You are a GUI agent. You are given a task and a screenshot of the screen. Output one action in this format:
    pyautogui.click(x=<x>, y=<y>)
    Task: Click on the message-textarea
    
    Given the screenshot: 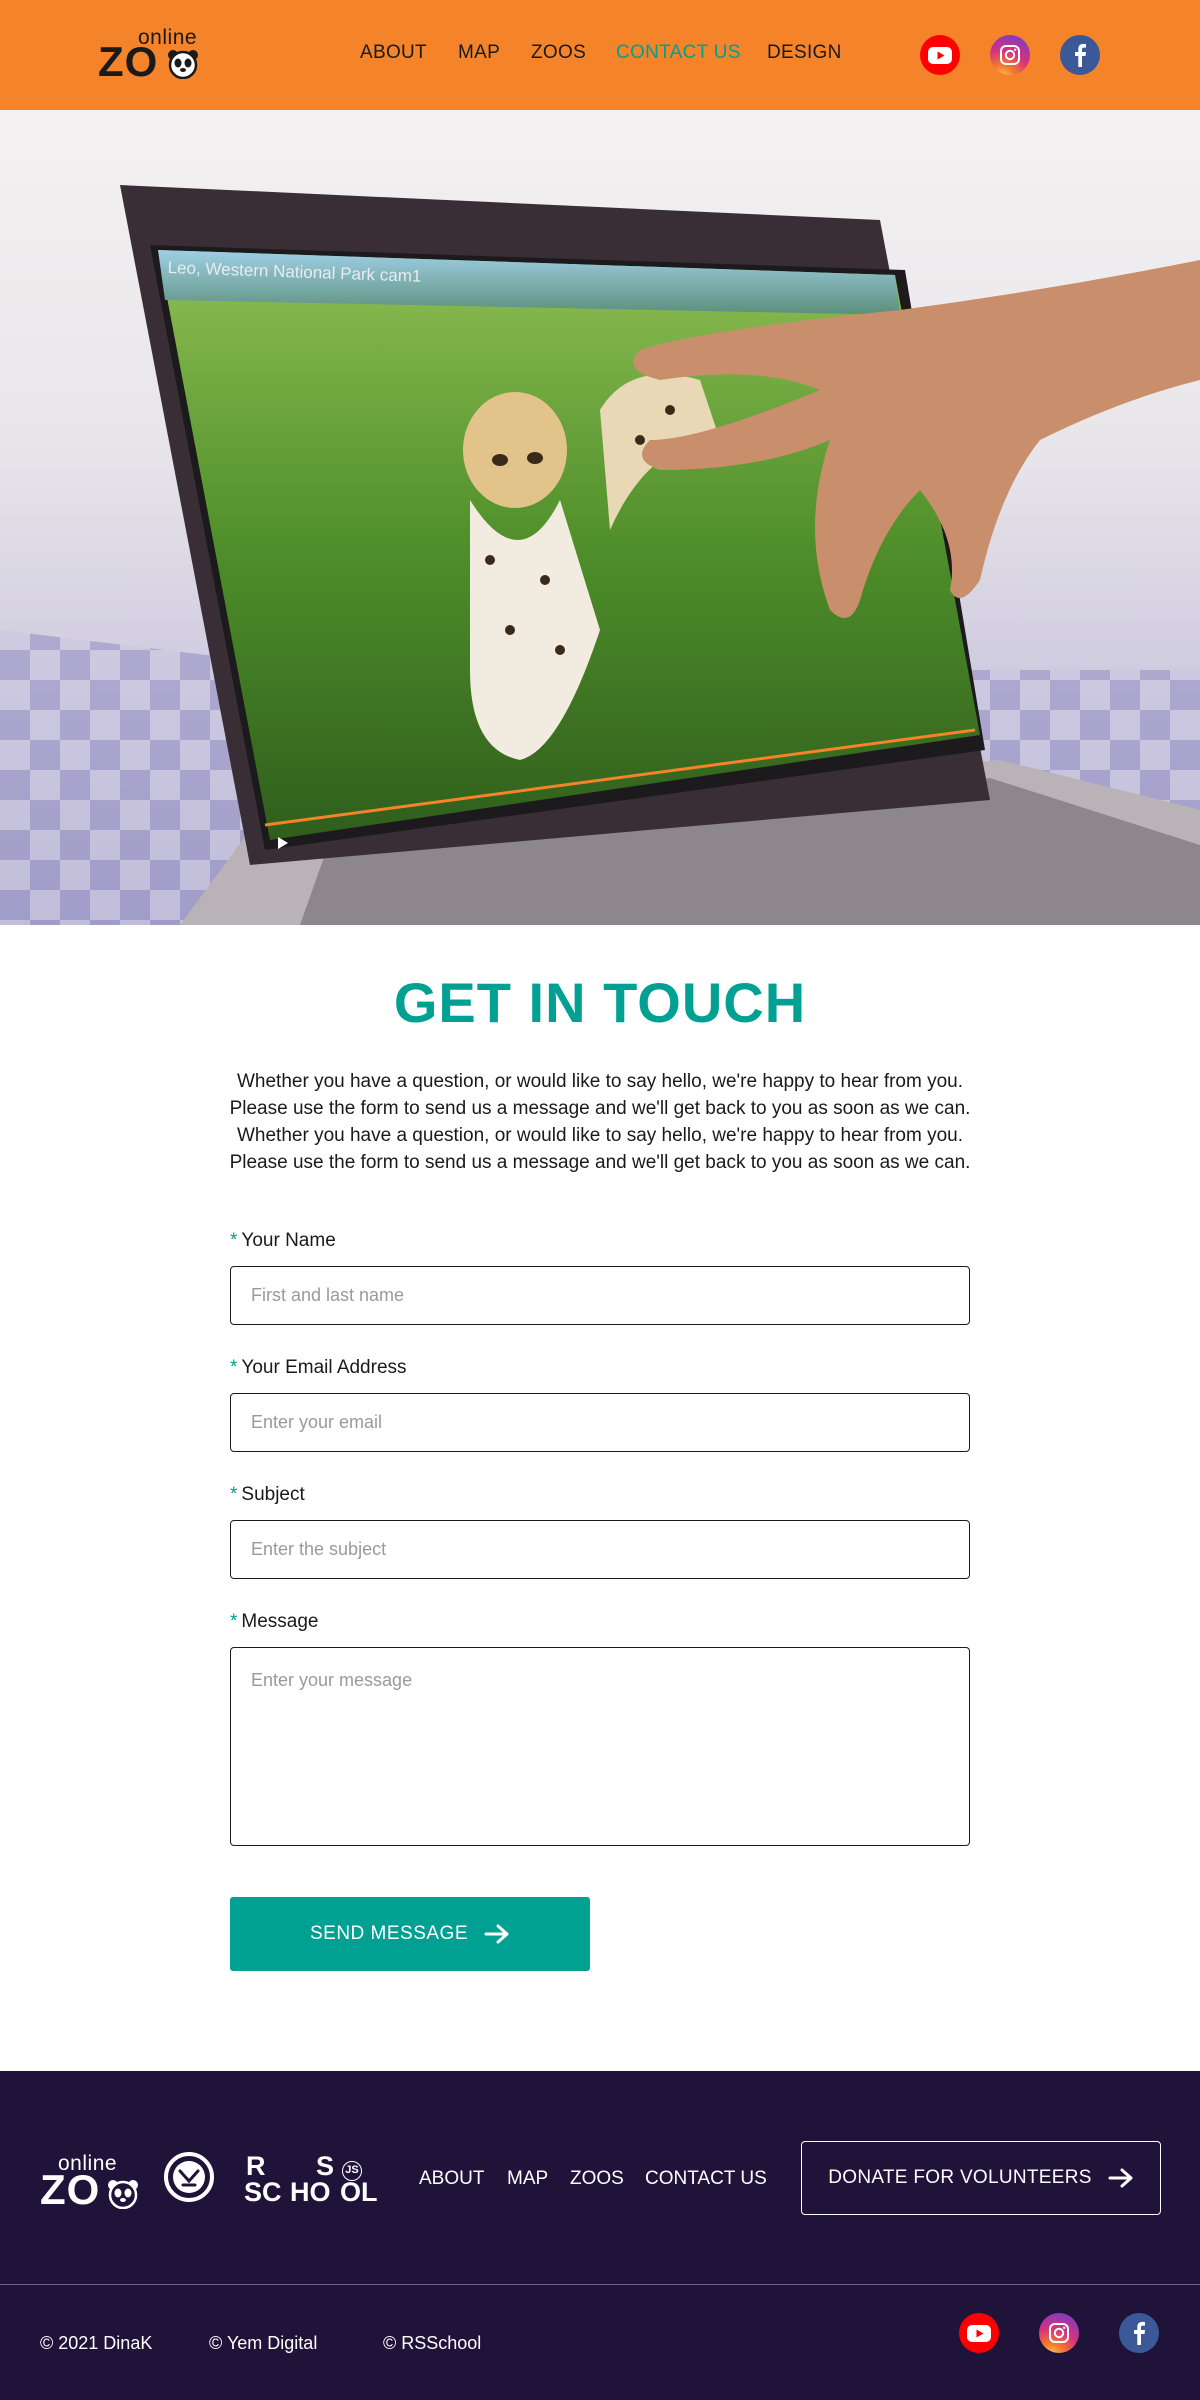 What is the action you would take?
    pyautogui.click(x=600, y=1746)
    